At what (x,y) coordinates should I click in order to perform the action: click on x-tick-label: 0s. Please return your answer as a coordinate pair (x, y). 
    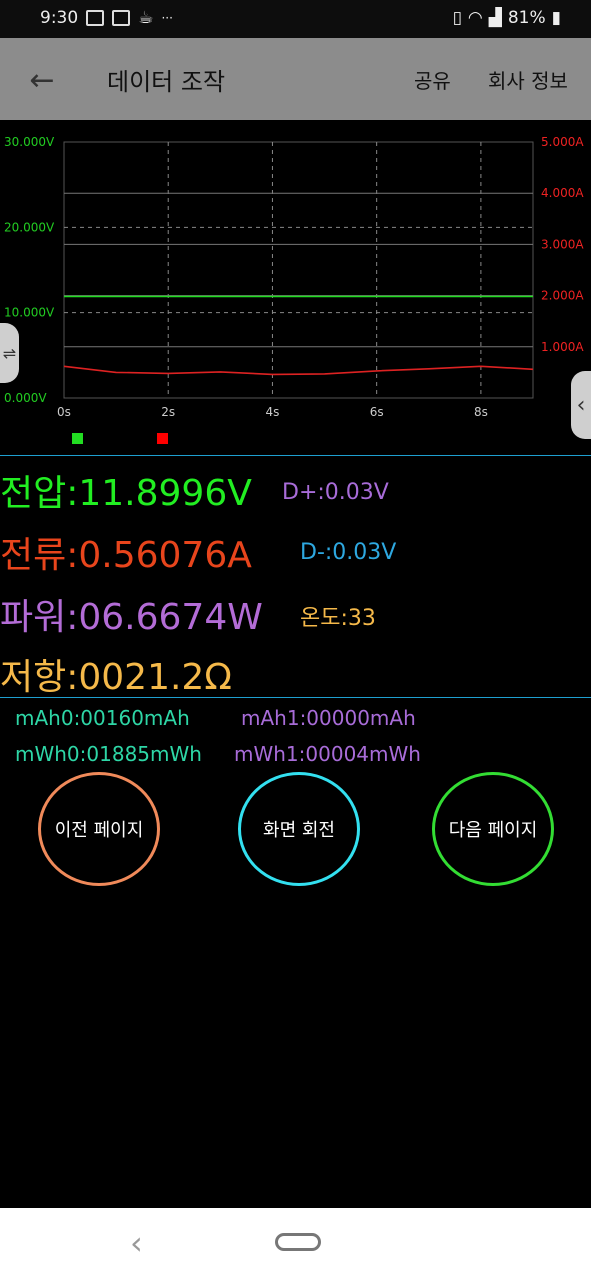
    Looking at the image, I should click on (64, 412).